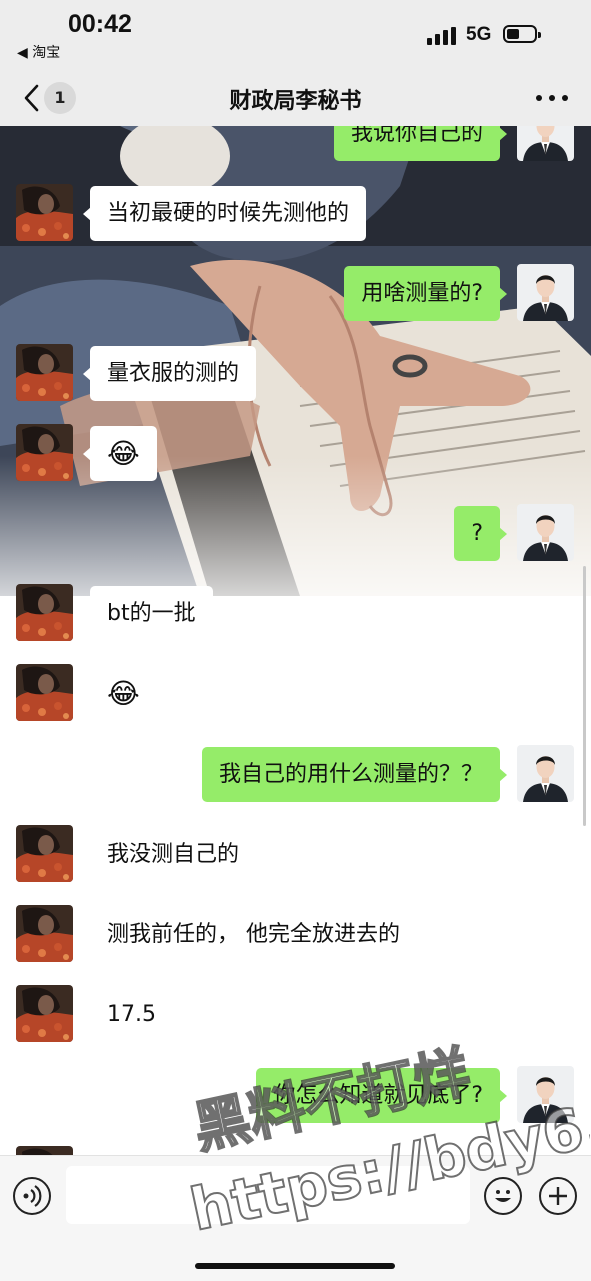 This screenshot has width=591, height=1281. Describe the element at coordinates (442, 36) in the screenshot. I see `signal-icon` at that location.